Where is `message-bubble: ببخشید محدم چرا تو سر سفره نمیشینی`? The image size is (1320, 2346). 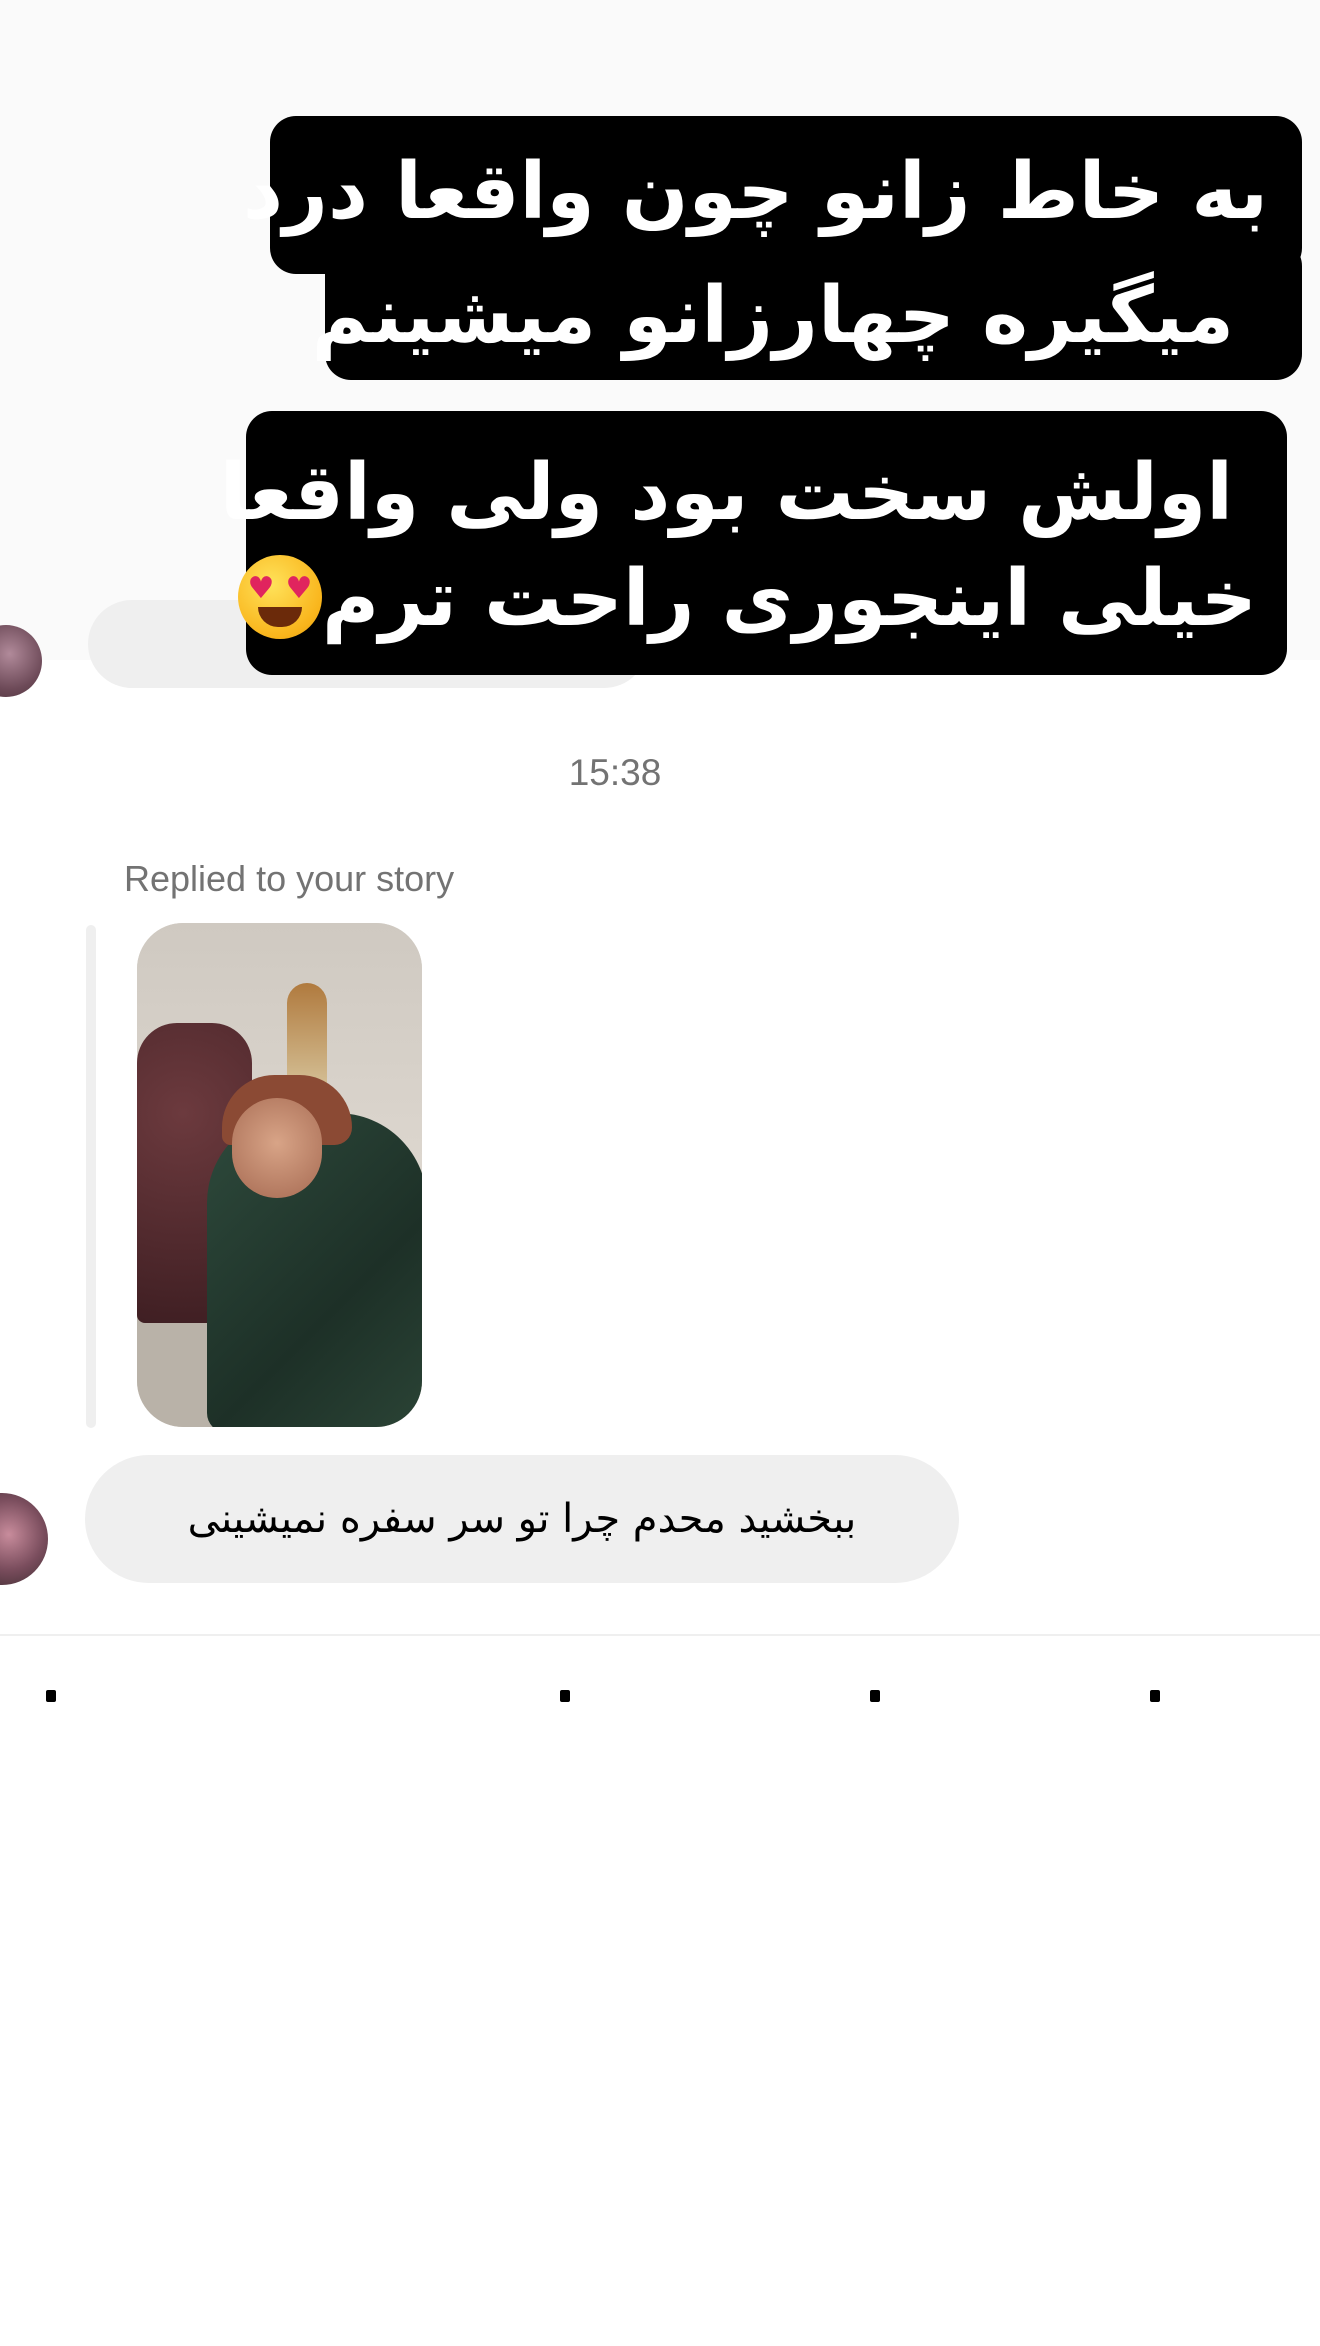
message-bubble: ببخشید محدم چرا تو سر سفره نمیشینی is located at coordinates (522, 1519).